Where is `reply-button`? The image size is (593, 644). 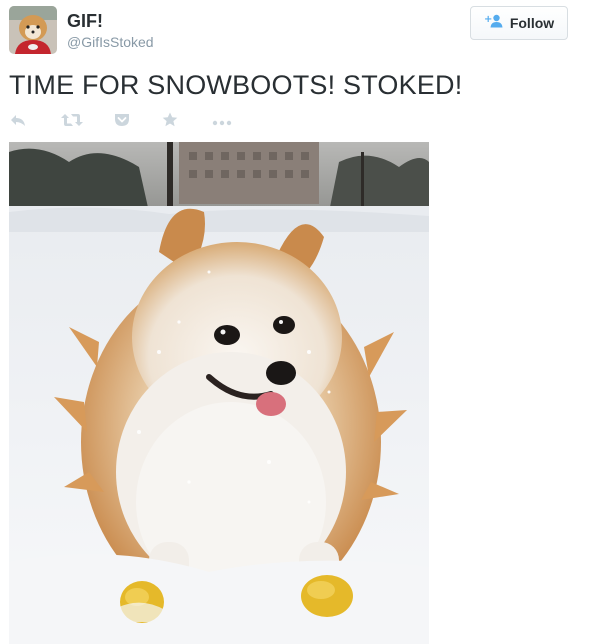 reply-button is located at coordinates (18, 122).